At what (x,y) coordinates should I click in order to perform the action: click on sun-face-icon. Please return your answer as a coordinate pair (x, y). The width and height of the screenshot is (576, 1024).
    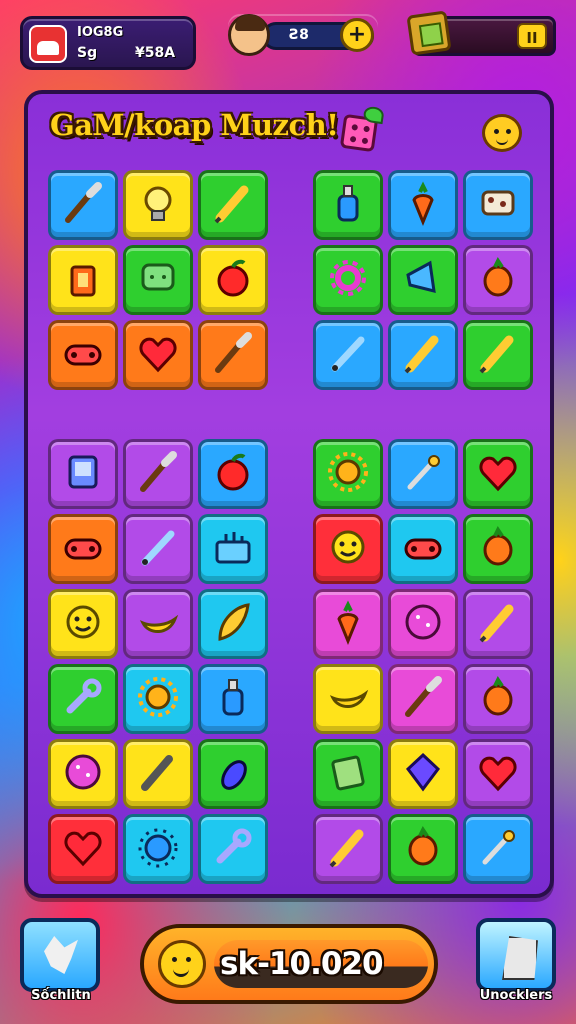
    Looking at the image, I should click on (182, 964).